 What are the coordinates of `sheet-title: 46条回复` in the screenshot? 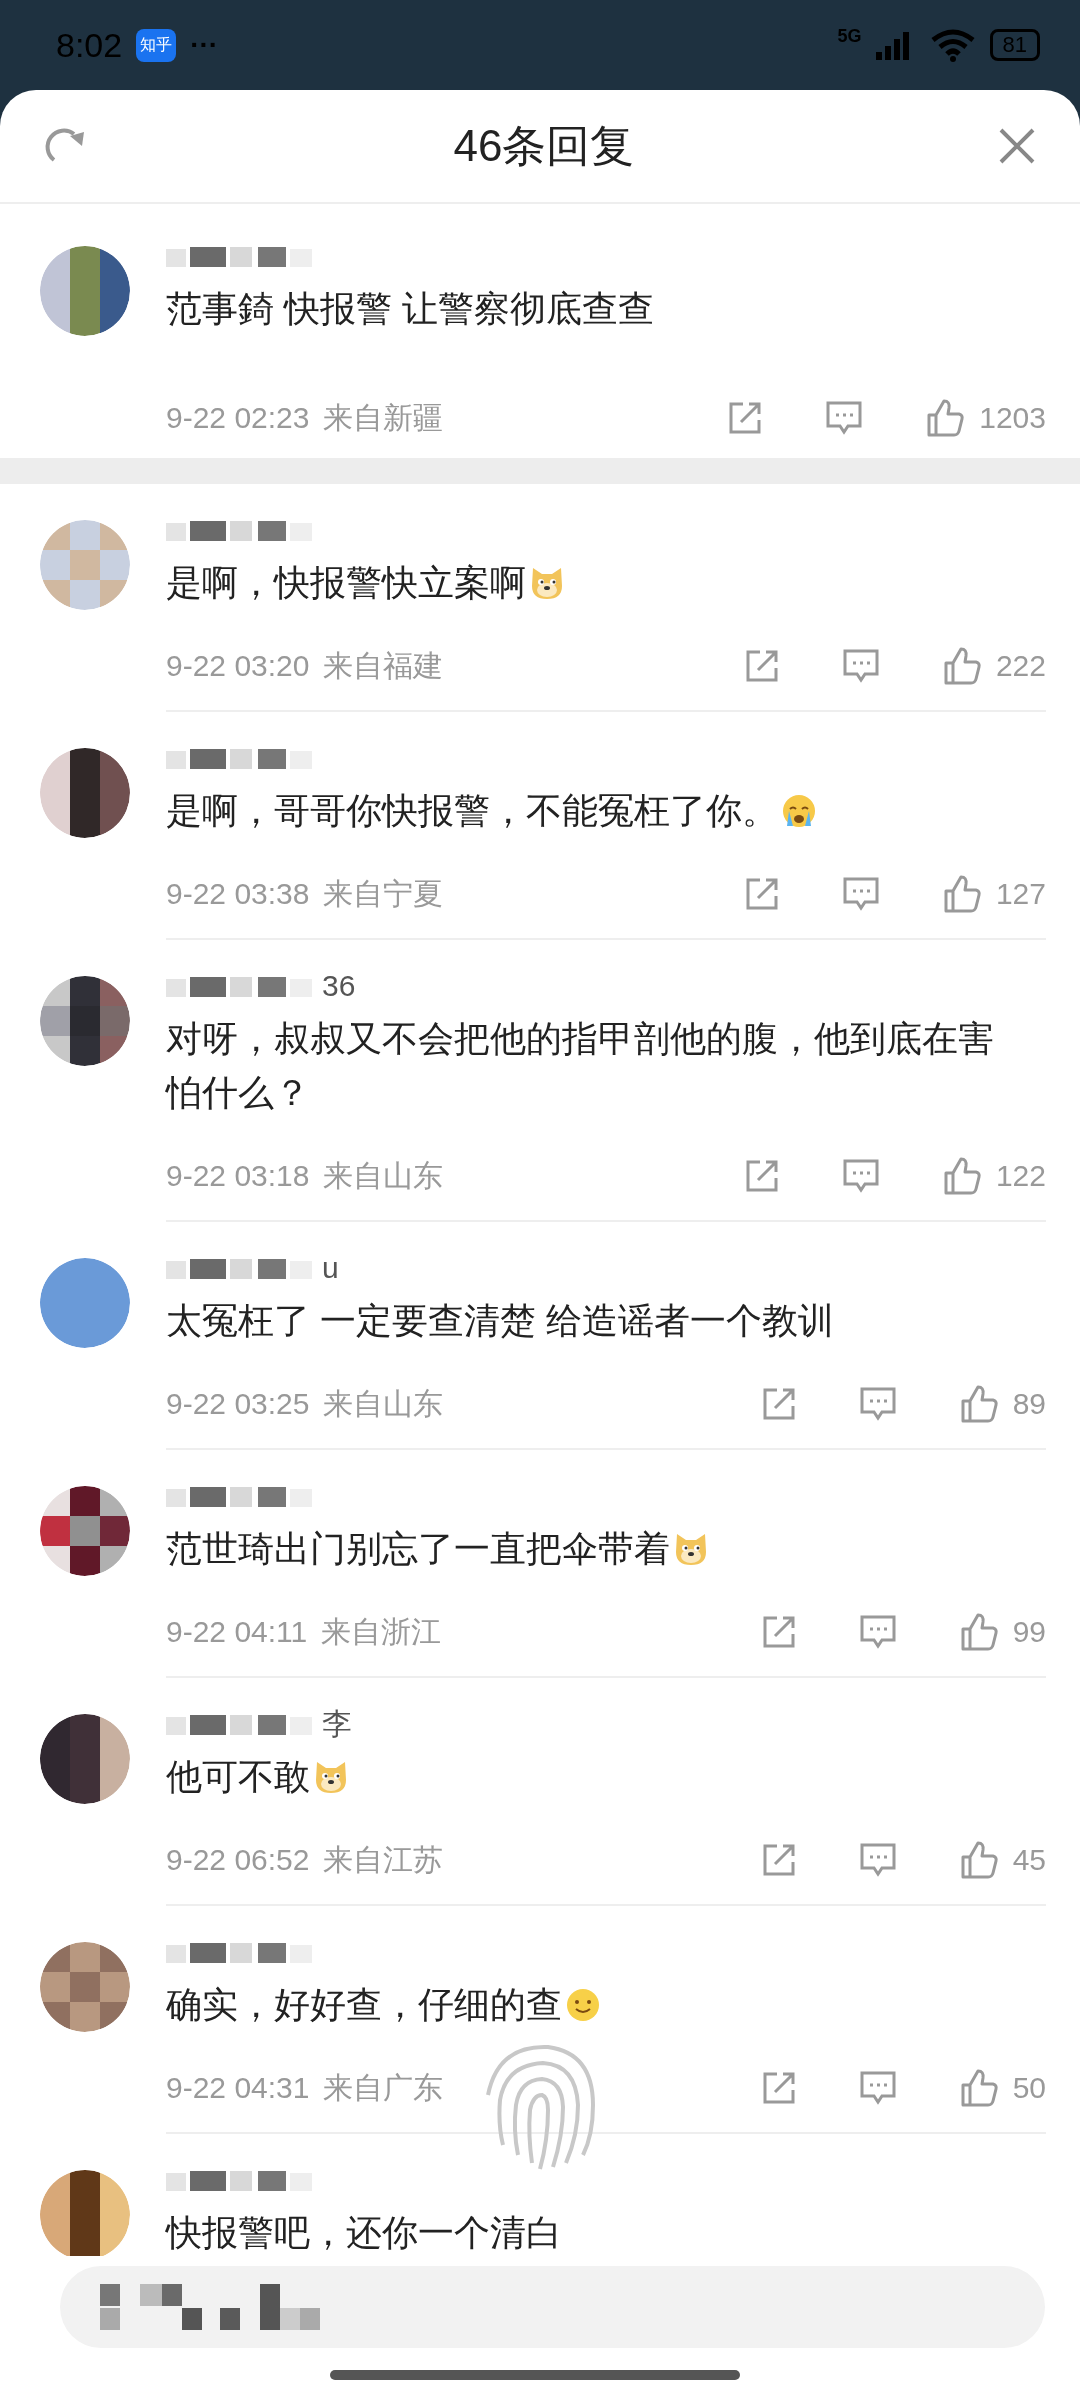 It's located at (544, 145).